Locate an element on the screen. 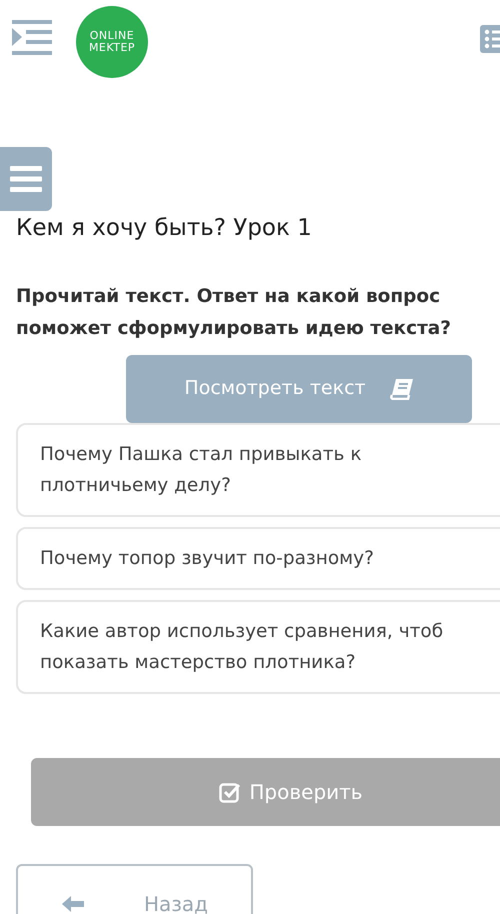  view-text-button: Посмотреть текст is located at coordinates (299, 388).